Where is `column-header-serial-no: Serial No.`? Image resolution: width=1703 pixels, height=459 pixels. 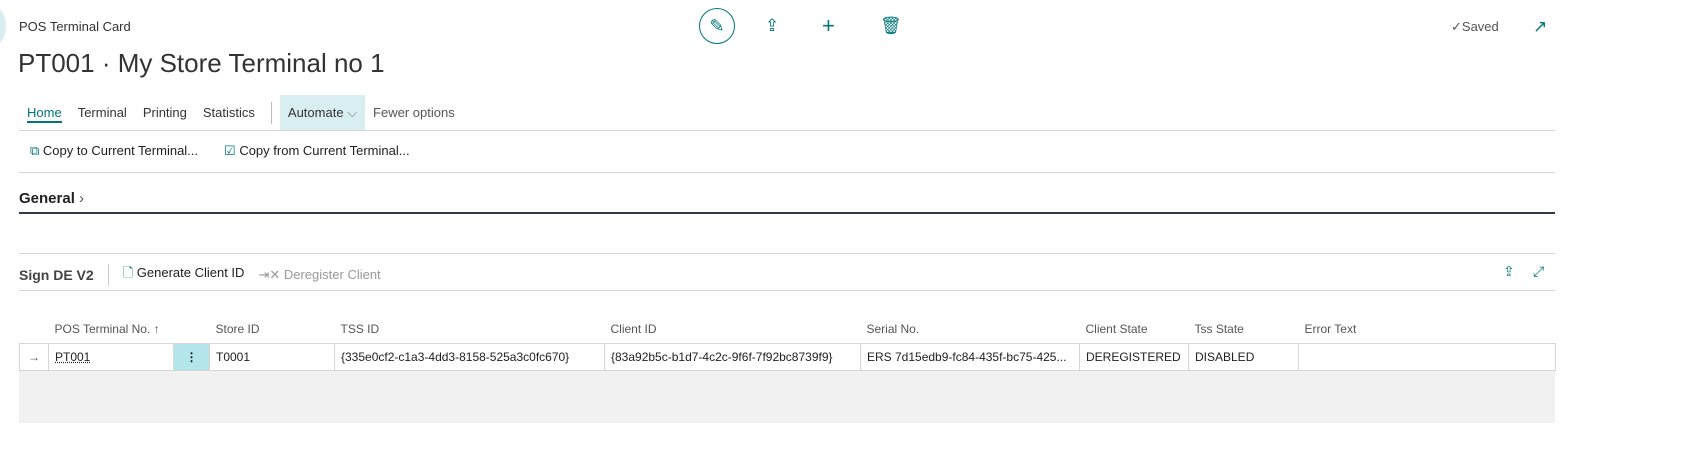
column-header-serial-no: Serial No. is located at coordinates (970, 329).